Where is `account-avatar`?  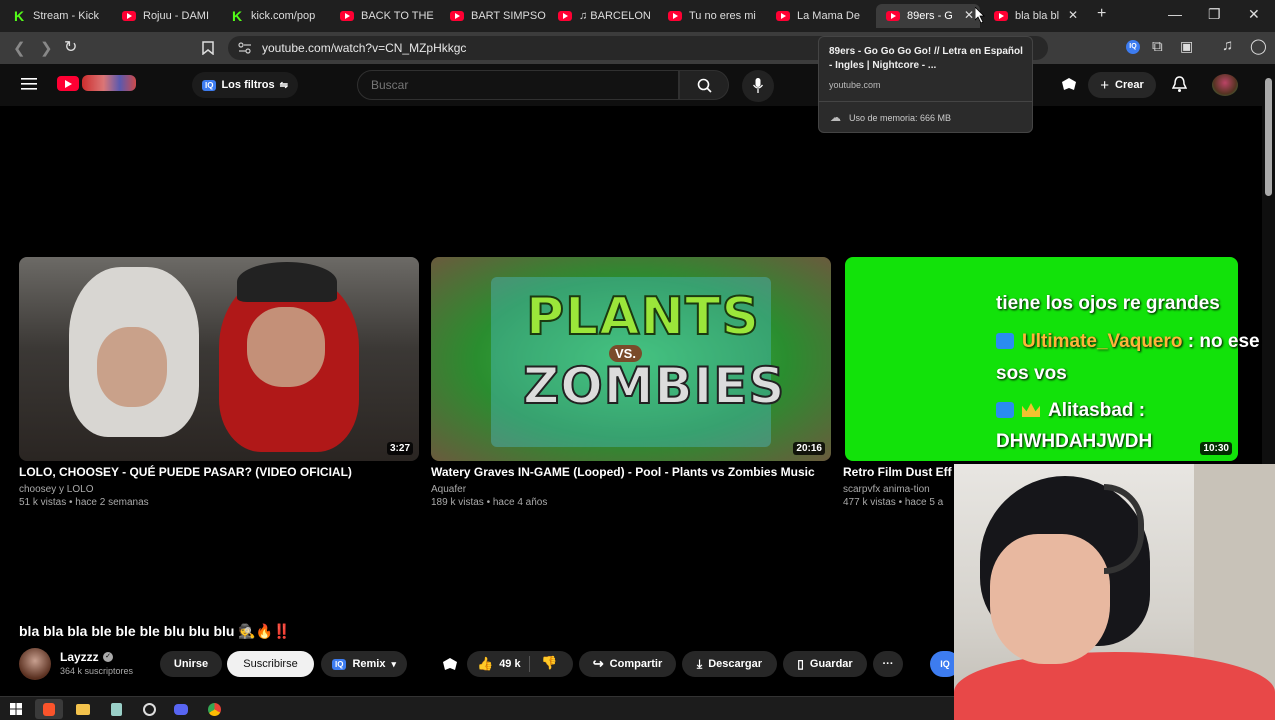 account-avatar is located at coordinates (1225, 85).